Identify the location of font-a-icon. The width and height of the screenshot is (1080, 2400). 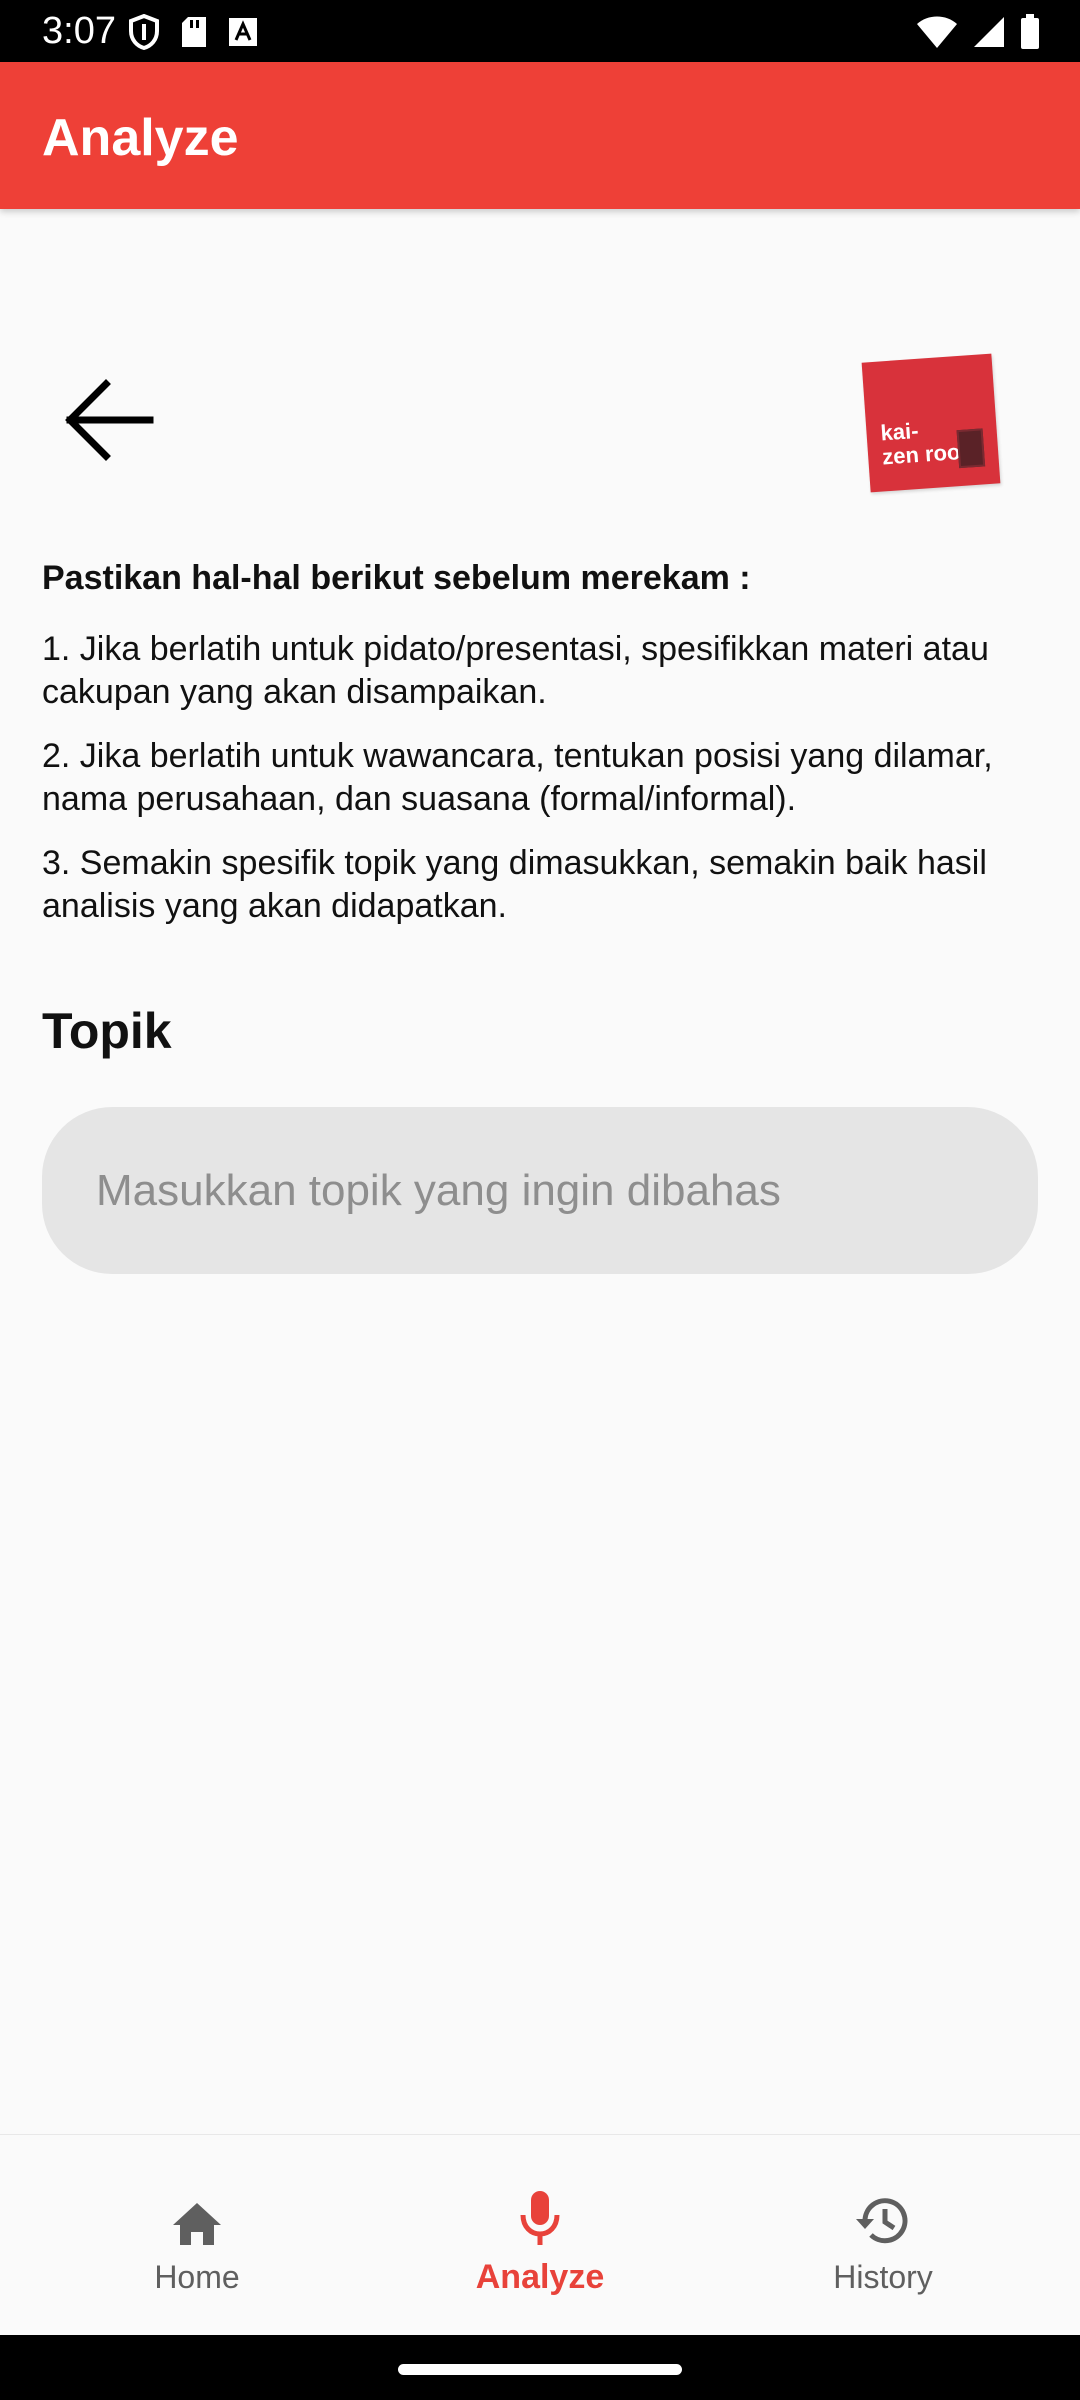
(243, 32).